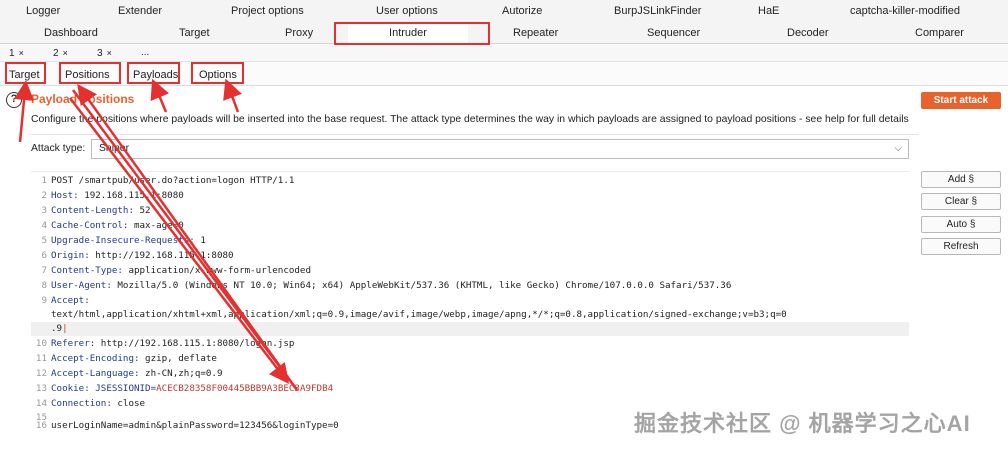  What do you see at coordinates (160, 95) in the screenshot?
I see `arrow-to-payloads` at bounding box center [160, 95].